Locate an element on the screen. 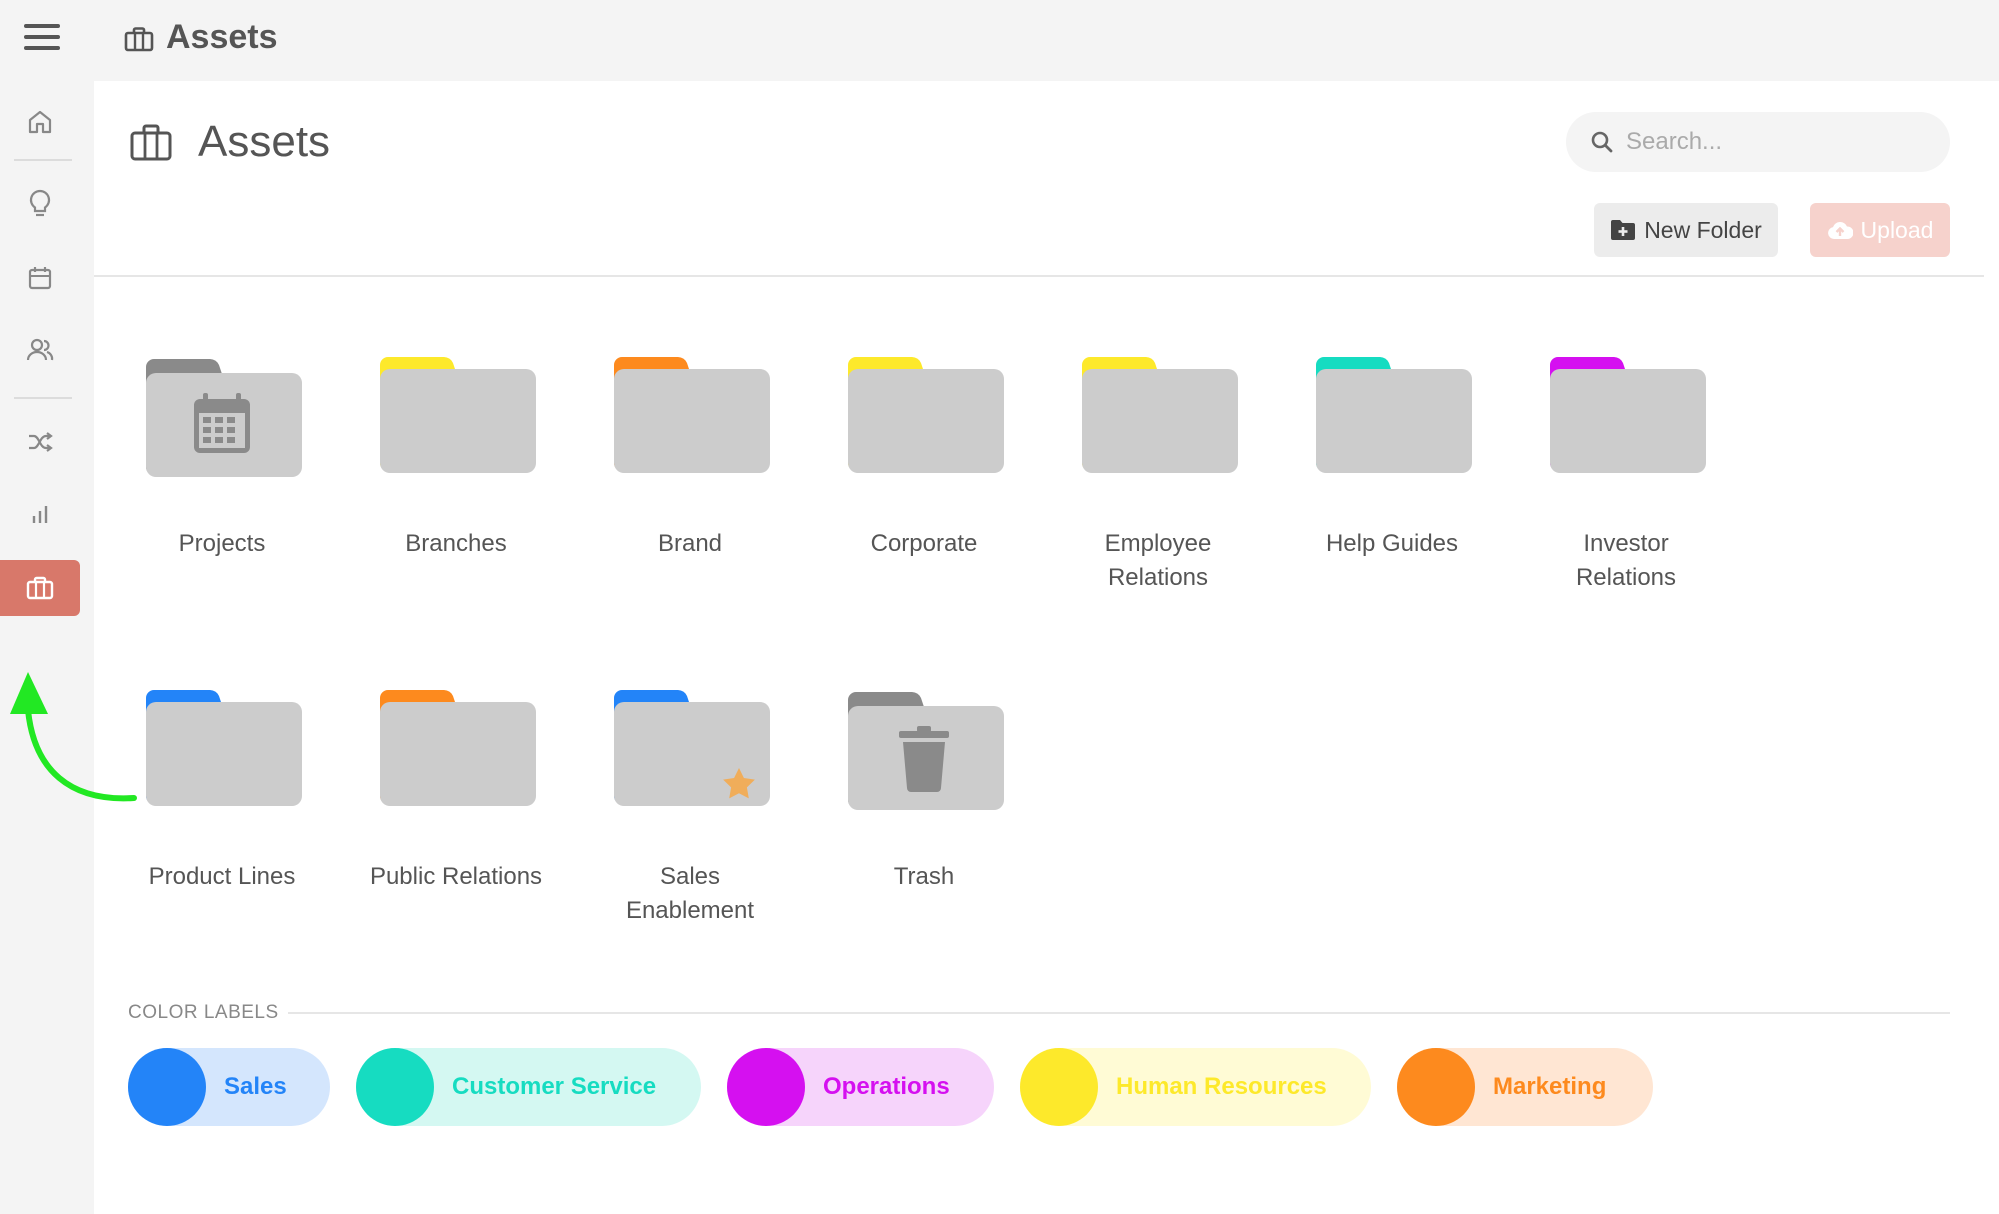  upload-label: Upload is located at coordinates (1897, 229).